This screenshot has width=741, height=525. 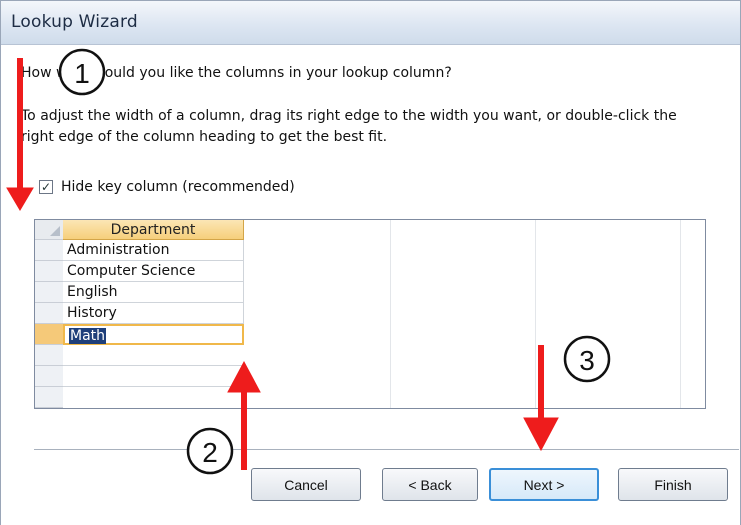 I want to click on table-row: Administration, so click(x=153, y=250).